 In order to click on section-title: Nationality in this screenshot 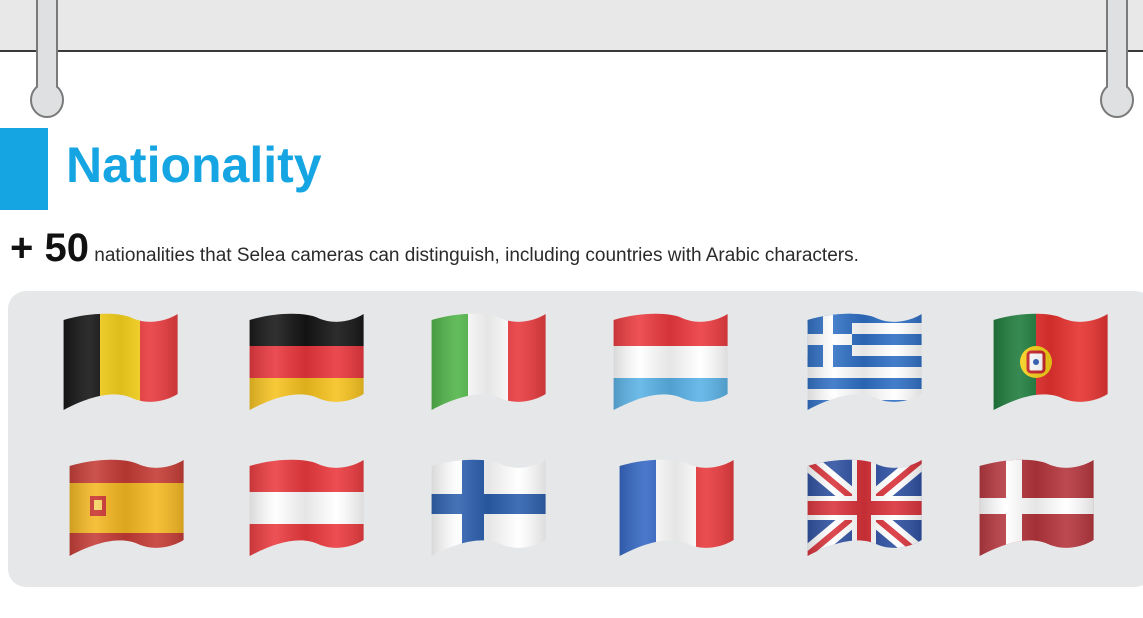, I will do `click(194, 165)`.